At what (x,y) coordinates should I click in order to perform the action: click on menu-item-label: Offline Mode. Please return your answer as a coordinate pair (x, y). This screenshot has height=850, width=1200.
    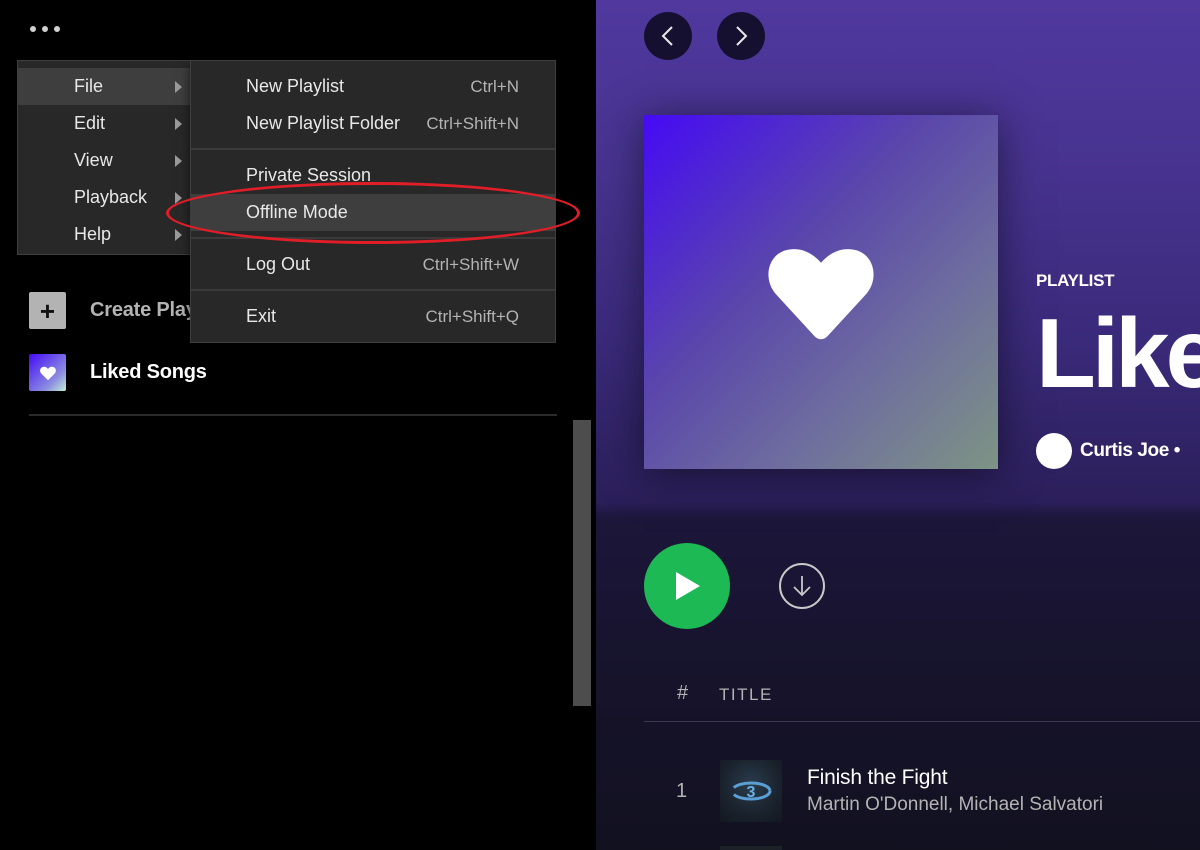
    Looking at the image, I should click on (297, 212).